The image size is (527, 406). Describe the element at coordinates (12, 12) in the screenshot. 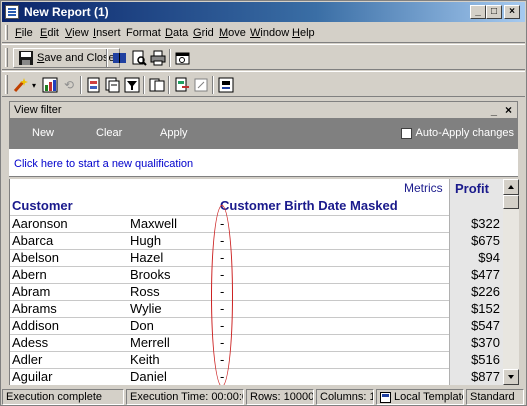

I see `report-document-icon` at that location.